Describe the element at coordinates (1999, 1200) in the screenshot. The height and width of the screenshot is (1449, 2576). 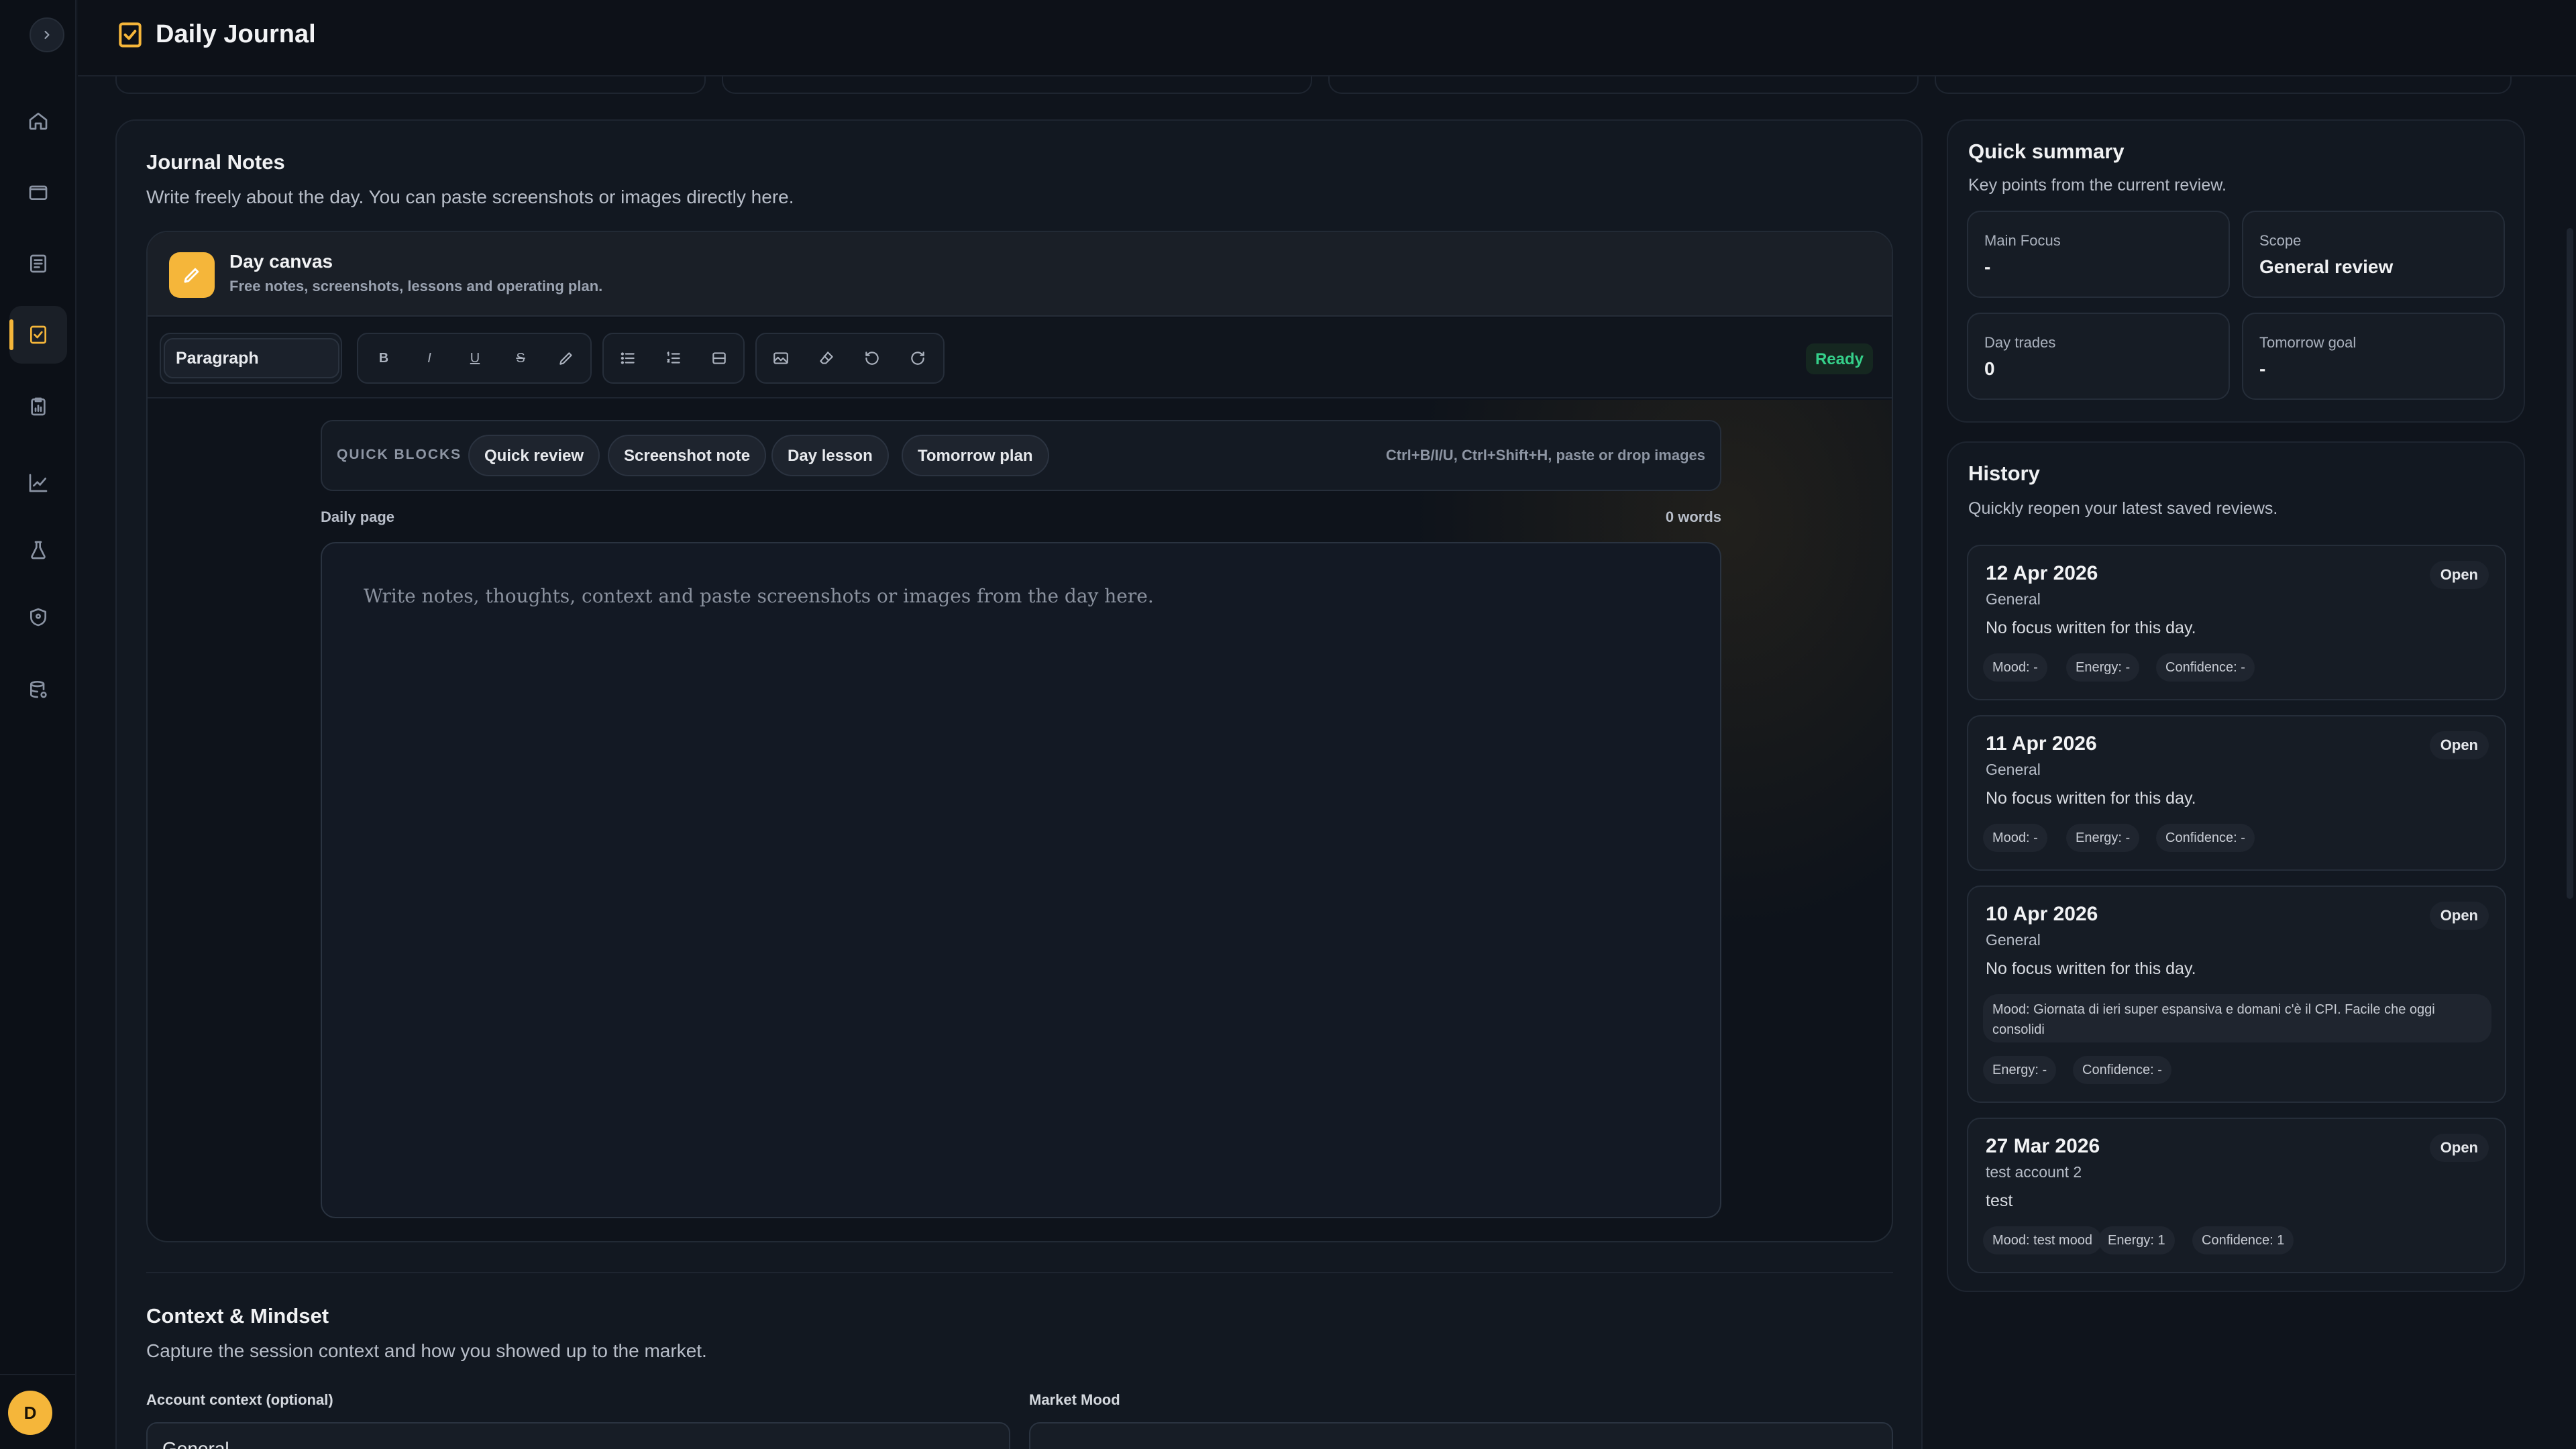
I see `history-focus: test` at that location.